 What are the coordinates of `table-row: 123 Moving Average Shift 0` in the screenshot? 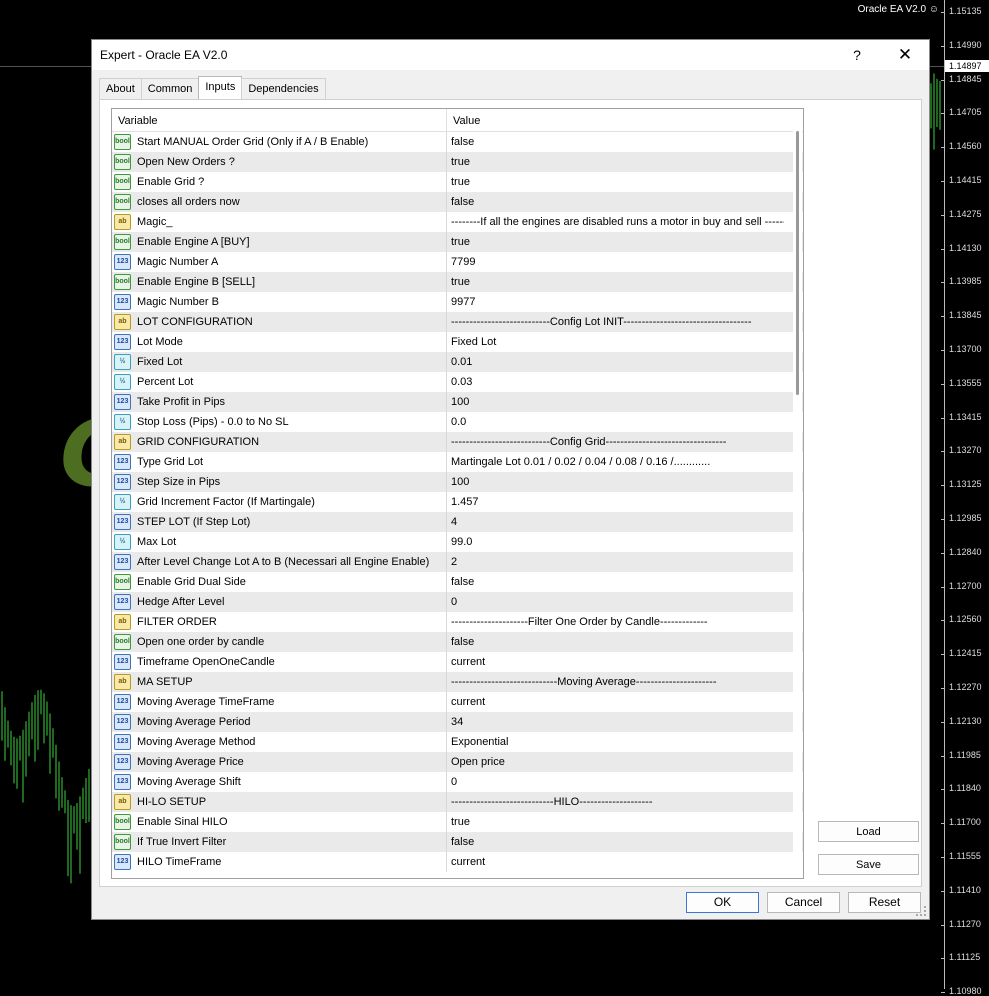 It's located at (457, 782).